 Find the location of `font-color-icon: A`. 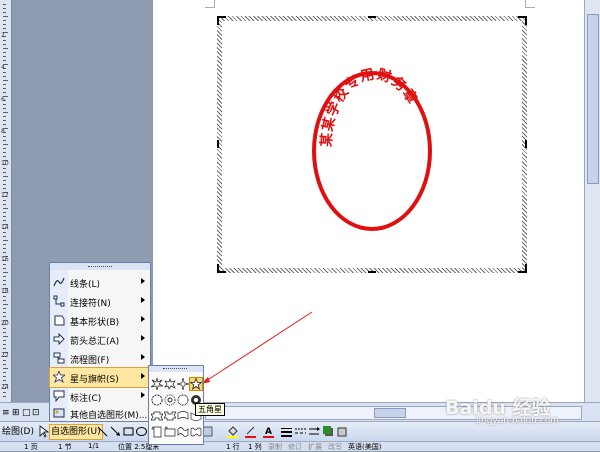

font-color-icon: A is located at coordinates (268, 431).